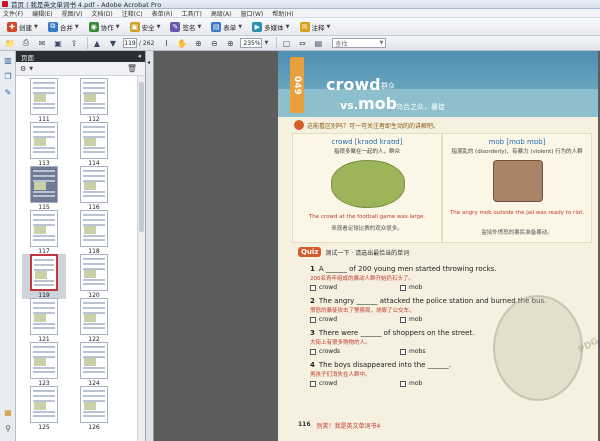 This screenshot has width=600, height=441. What do you see at coordinates (42, 43) in the screenshot?
I see `email-icon: ✉` at bounding box center [42, 43].